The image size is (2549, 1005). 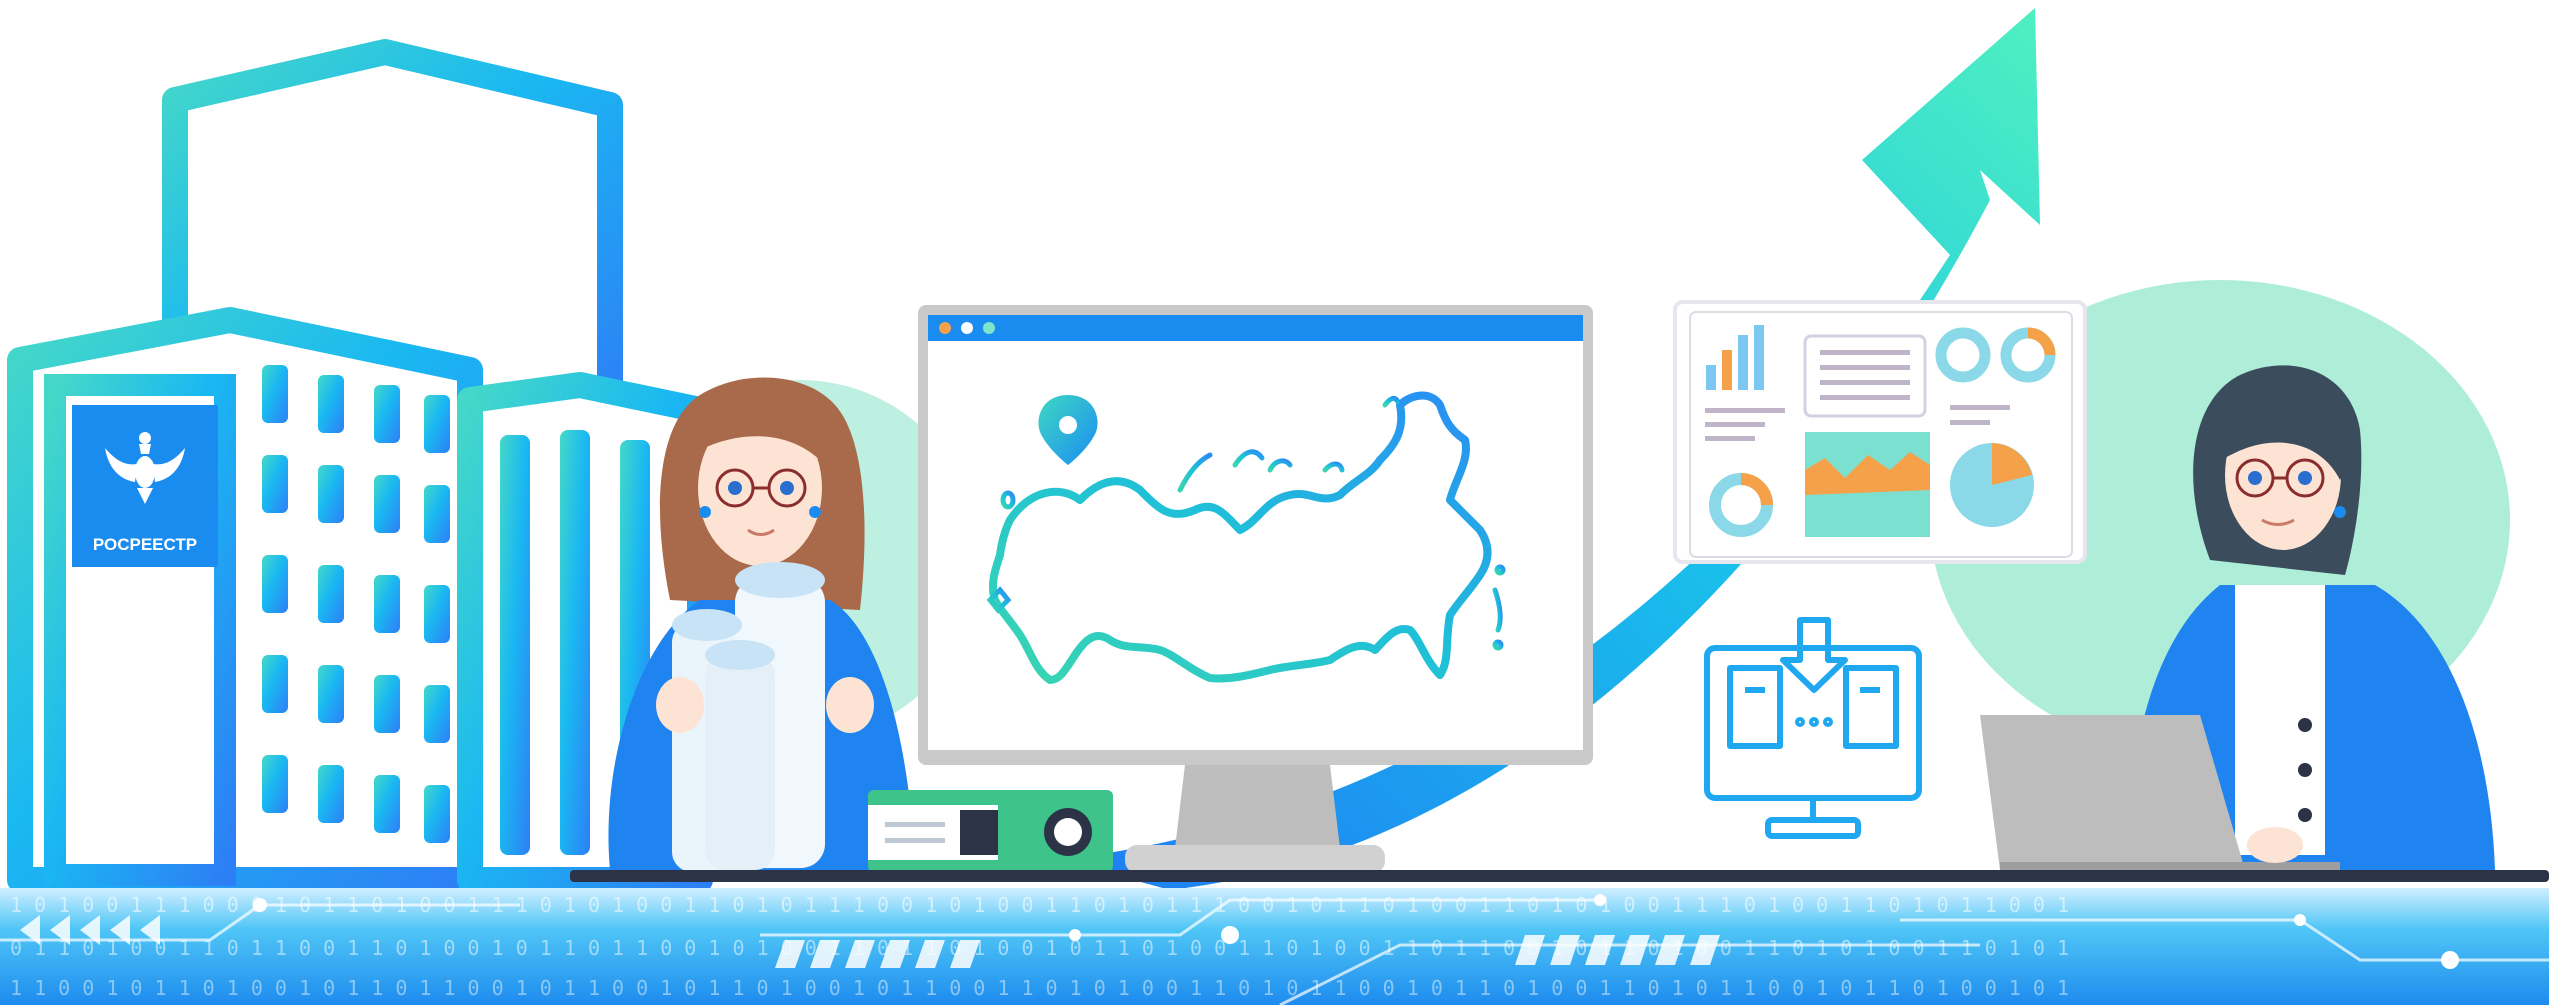 What do you see at coordinates (945, 328) in the screenshot?
I see `window-dot-close-icon` at bounding box center [945, 328].